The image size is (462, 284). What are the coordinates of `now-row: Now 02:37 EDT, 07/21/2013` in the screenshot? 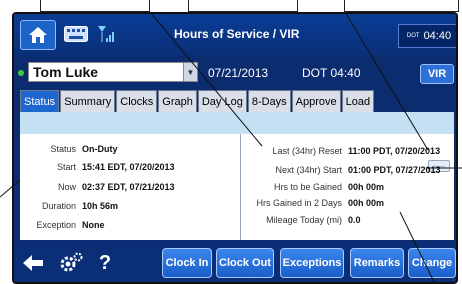 It's located at (97, 187).